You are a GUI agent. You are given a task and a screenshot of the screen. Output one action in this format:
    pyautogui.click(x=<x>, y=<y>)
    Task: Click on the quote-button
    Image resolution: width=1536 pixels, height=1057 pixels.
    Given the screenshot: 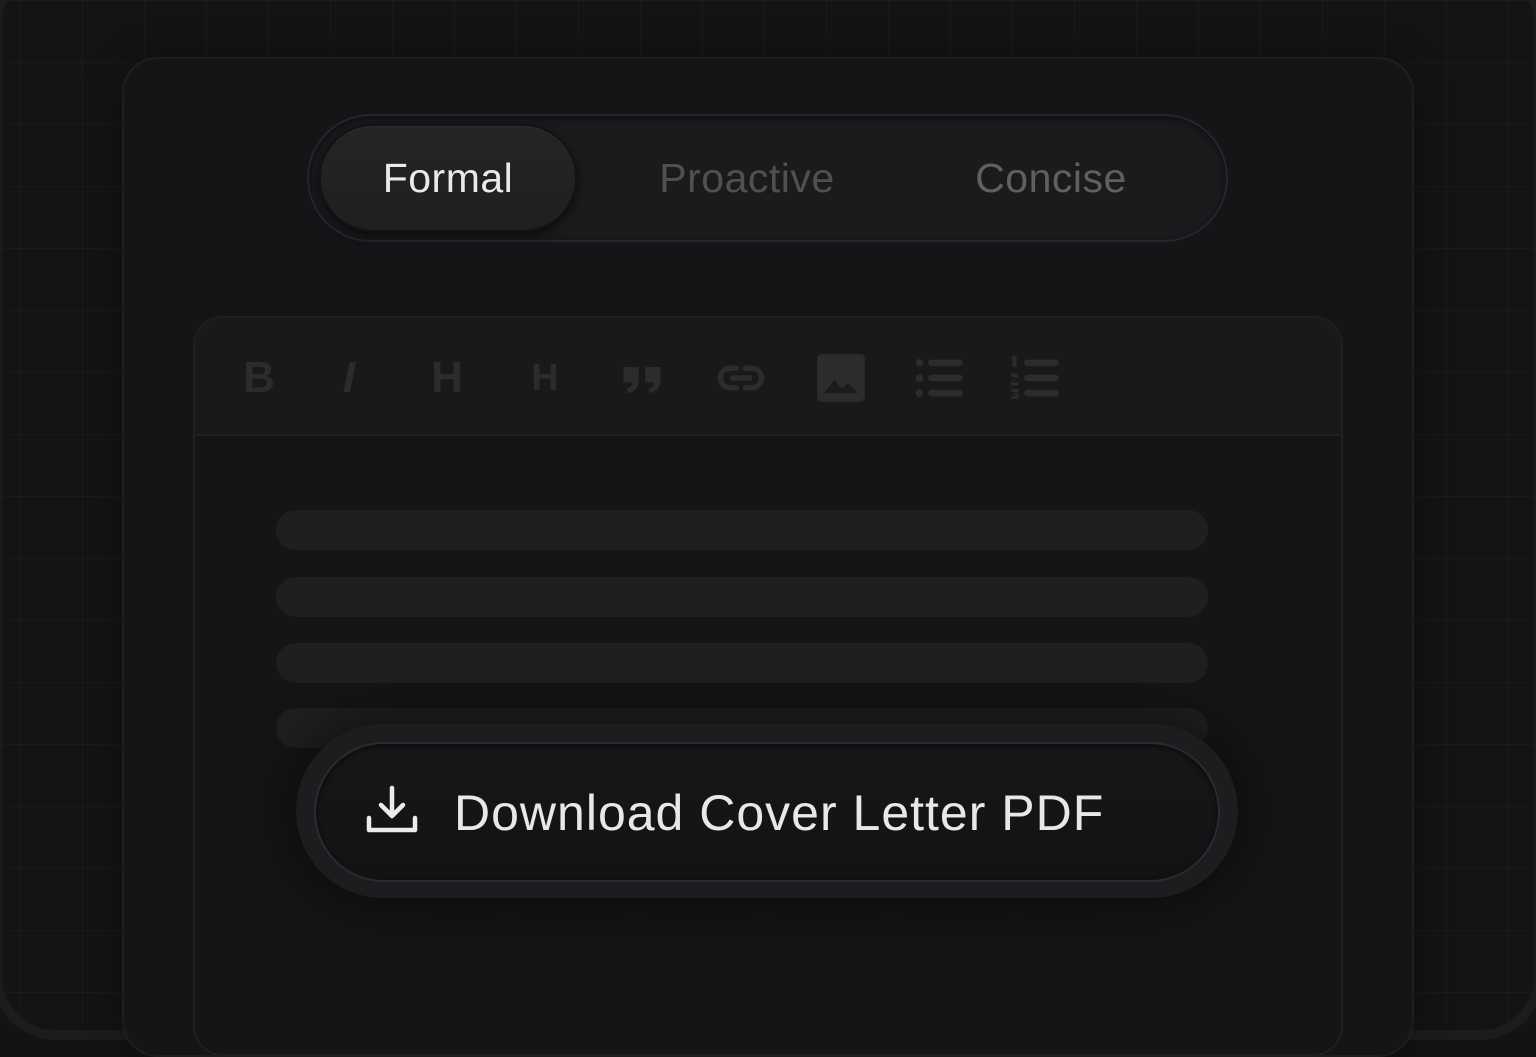 What is the action you would take?
    pyautogui.click(x=643, y=378)
    